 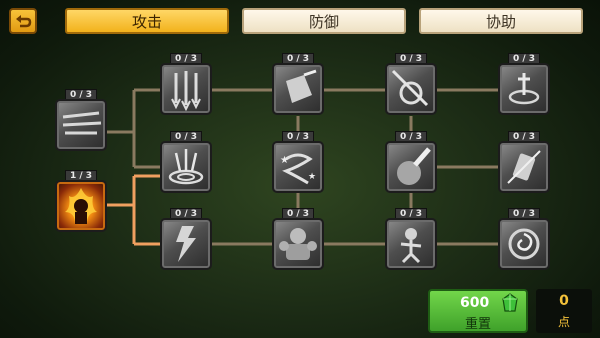 I want to click on skill-node-unlocked: 1 / 3, so click(x=81, y=201).